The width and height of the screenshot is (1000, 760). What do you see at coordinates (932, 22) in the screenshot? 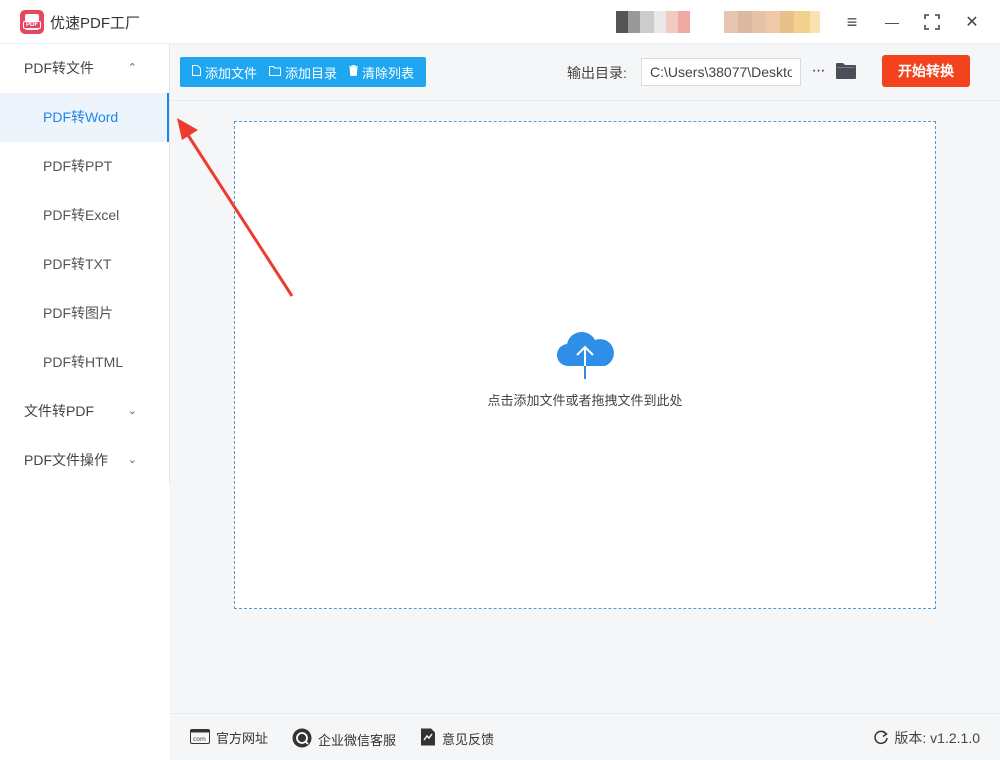
I see `maximize-icon` at bounding box center [932, 22].